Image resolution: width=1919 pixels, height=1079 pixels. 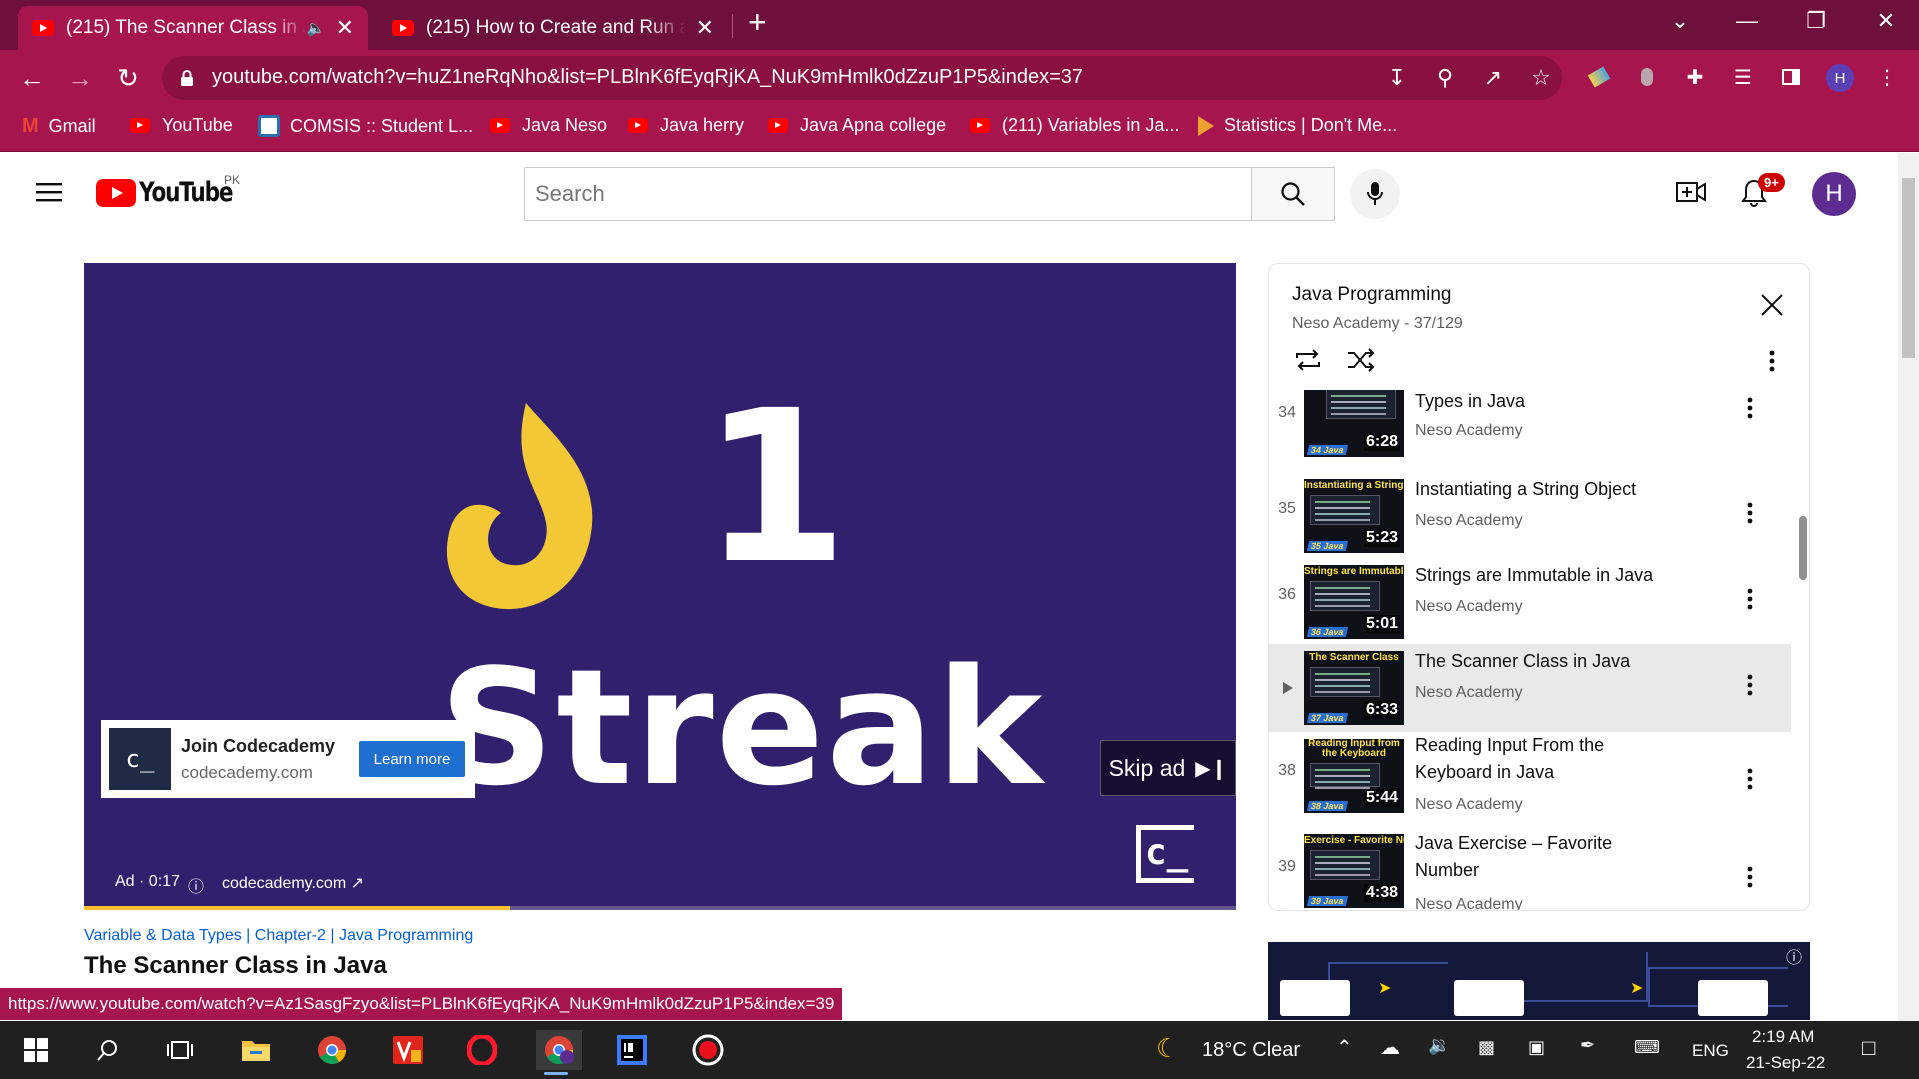 I want to click on install-app-icon: ↧, so click(x=1397, y=78).